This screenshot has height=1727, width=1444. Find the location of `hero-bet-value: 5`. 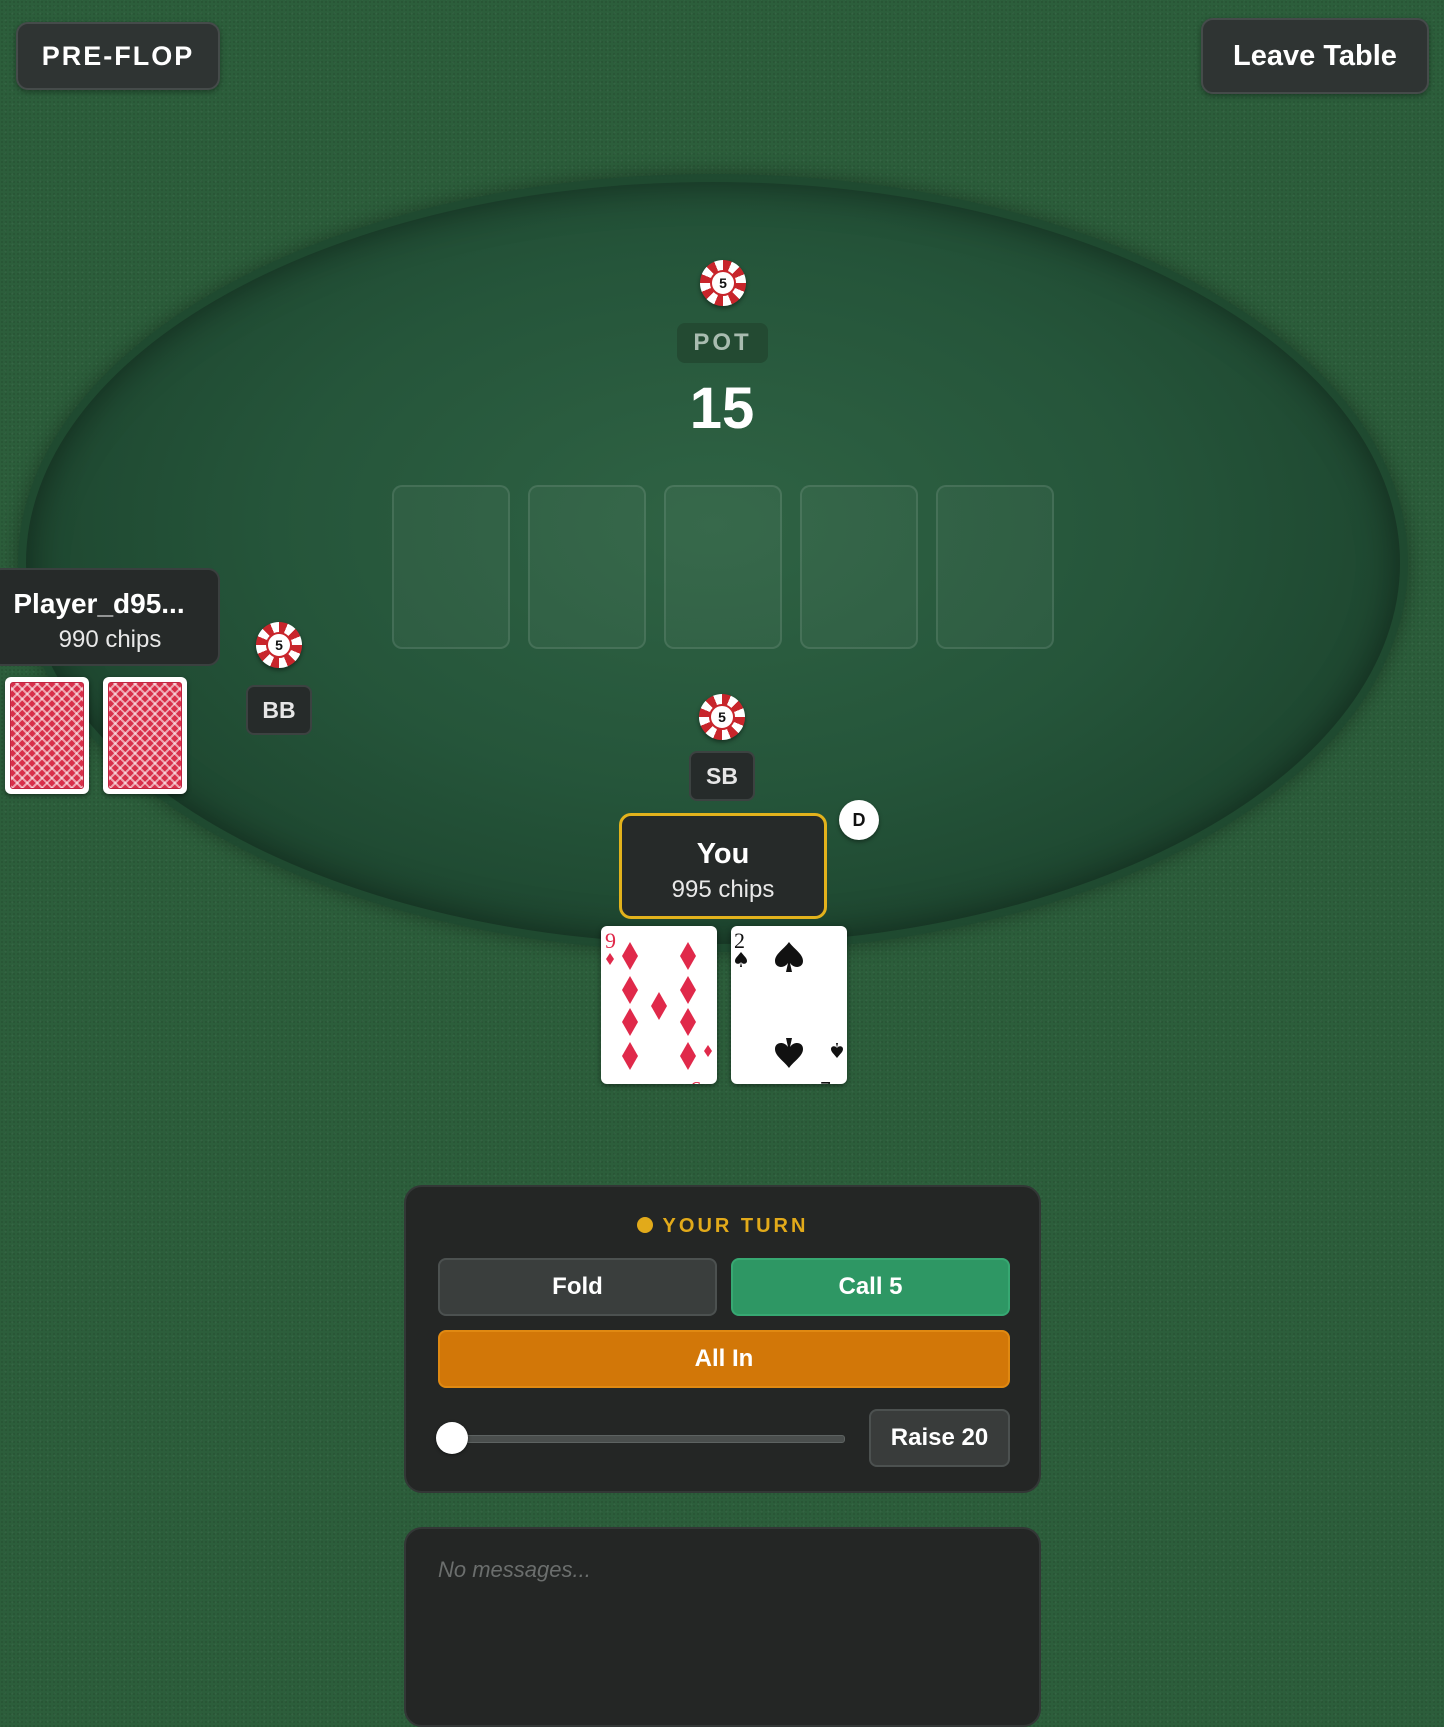

hero-bet-value: 5 is located at coordinates (722, 717).